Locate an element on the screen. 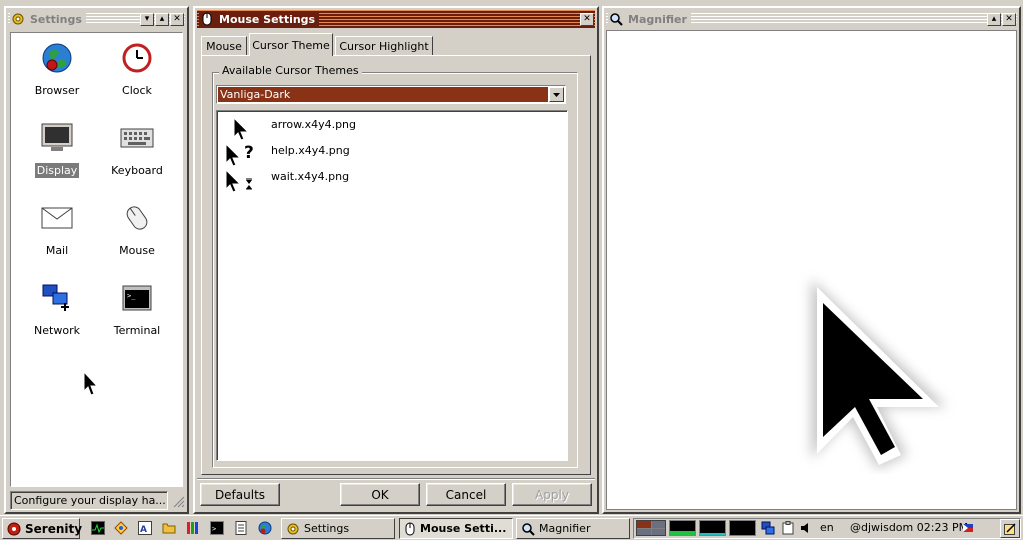 This screenshot has height=540, width=1023. theme-select: Vanliga-Dark is located at coordinates (391, 94).